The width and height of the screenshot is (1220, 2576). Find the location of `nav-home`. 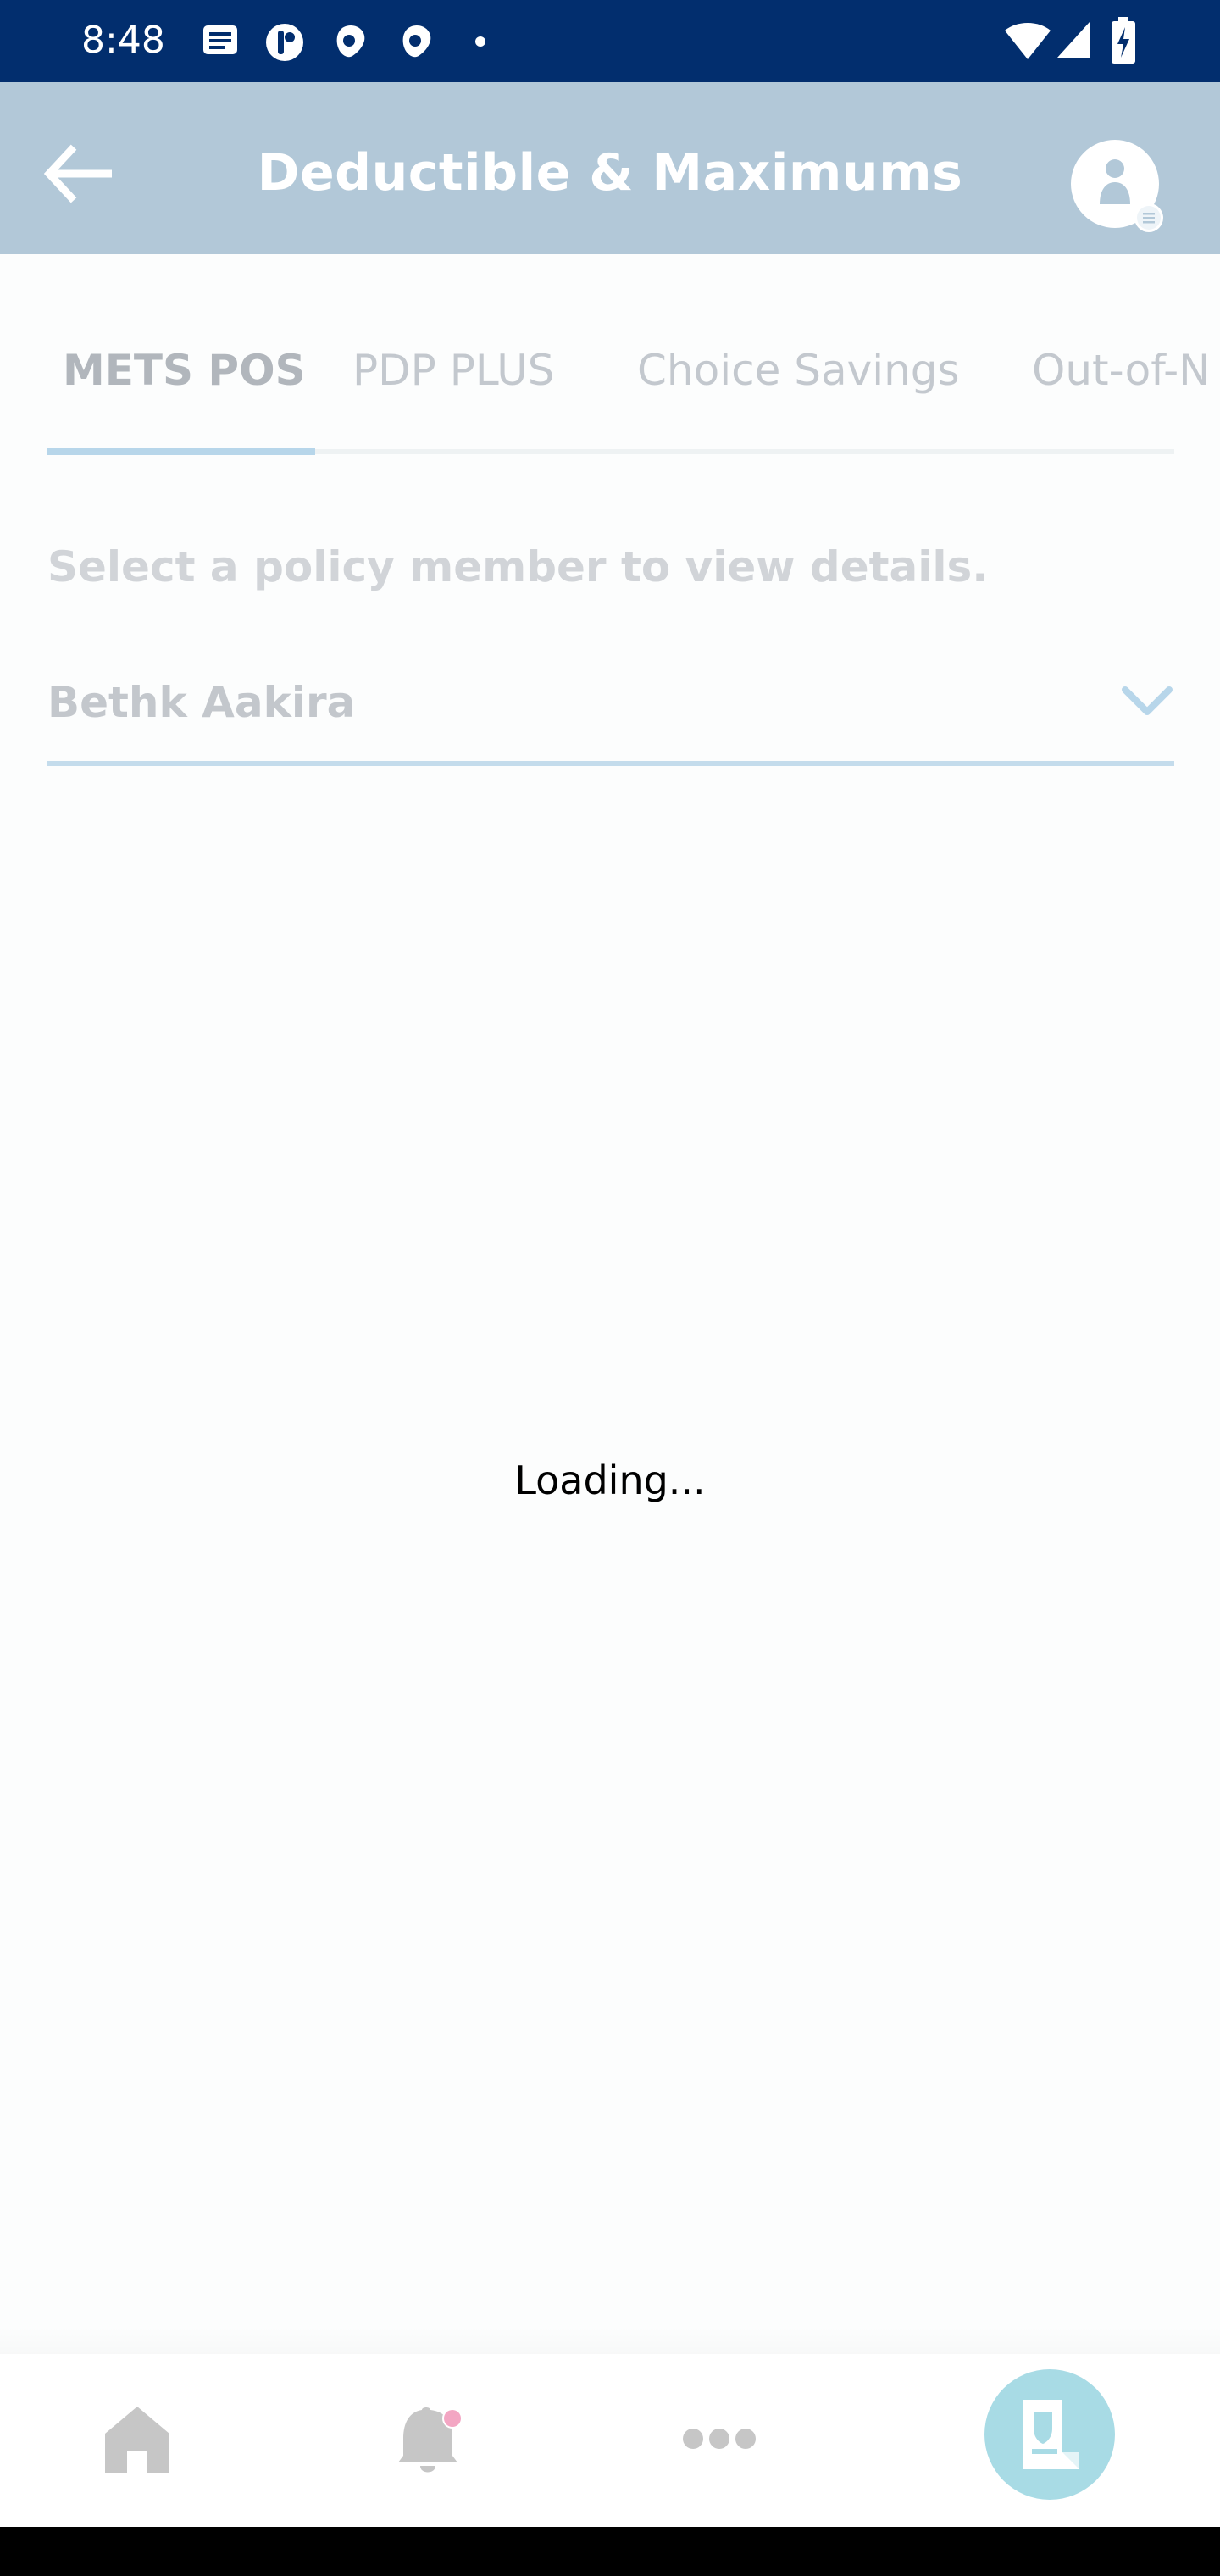

nav-home is located at coordinates (137, 2441).